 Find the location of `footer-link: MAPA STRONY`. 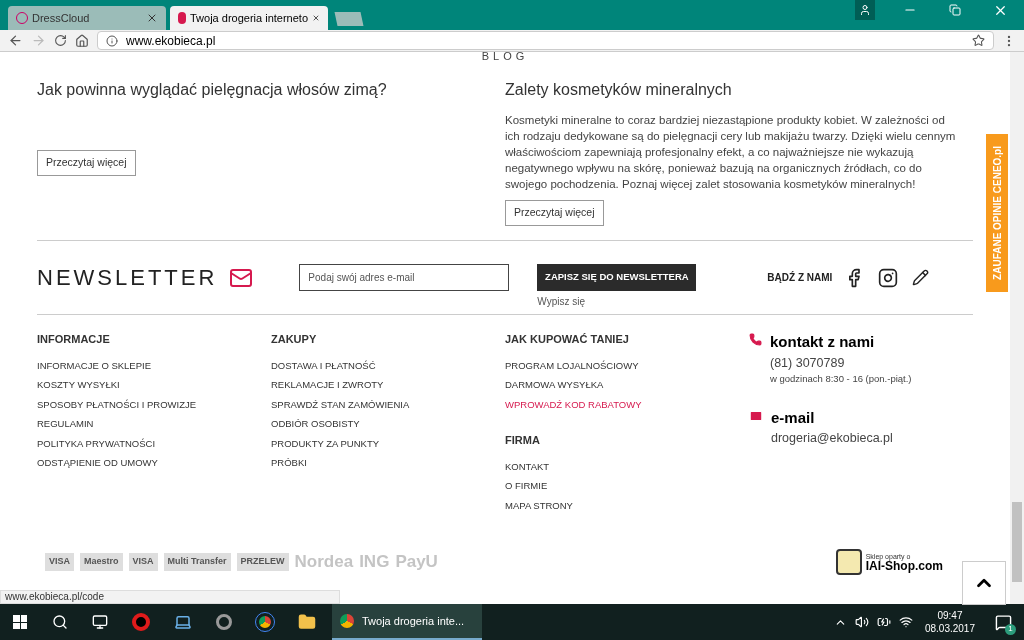

footer-link: MAPA STRONY is located at coordinates (622, 505).